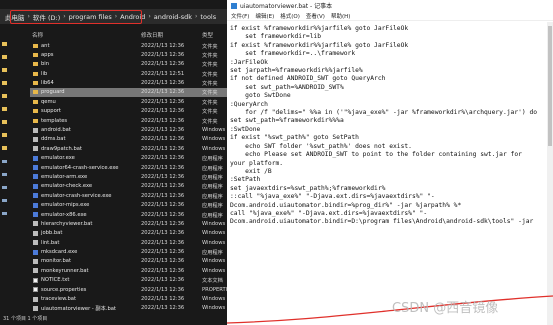 This screenshot has width=553, height=325. Describe the element at coordinates (128, 186) in the screenshot. I see `file-row: emulator-check.exe 2022/1/13 12:36 应用程序` at that location.